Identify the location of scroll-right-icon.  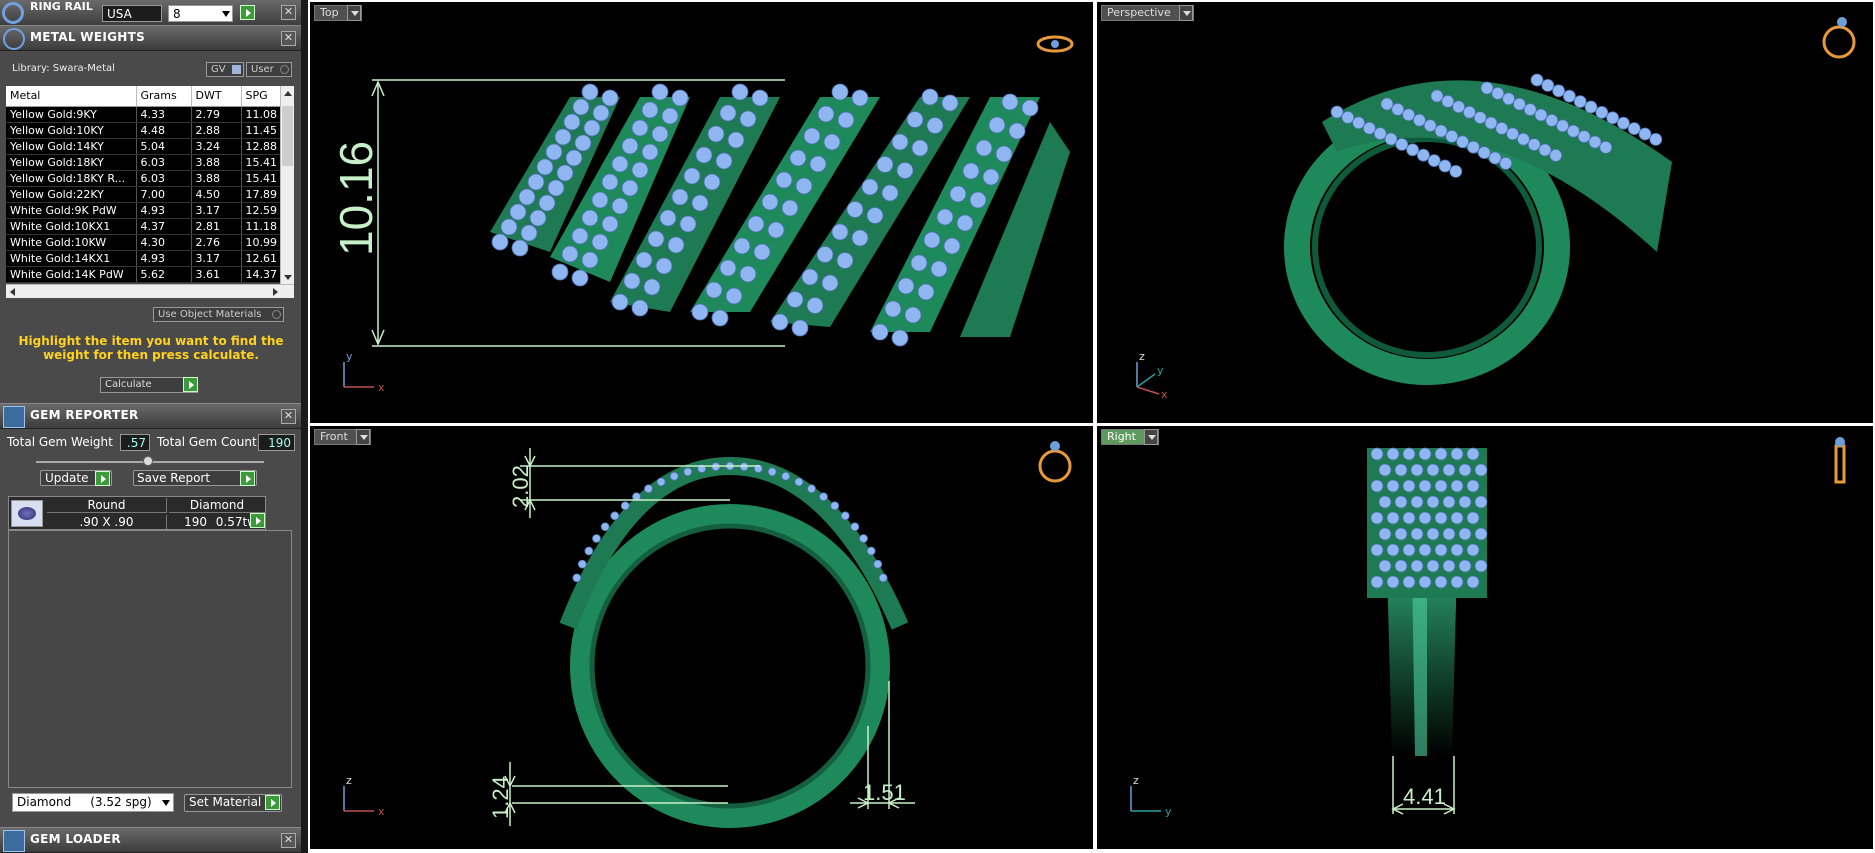
(275, 292).